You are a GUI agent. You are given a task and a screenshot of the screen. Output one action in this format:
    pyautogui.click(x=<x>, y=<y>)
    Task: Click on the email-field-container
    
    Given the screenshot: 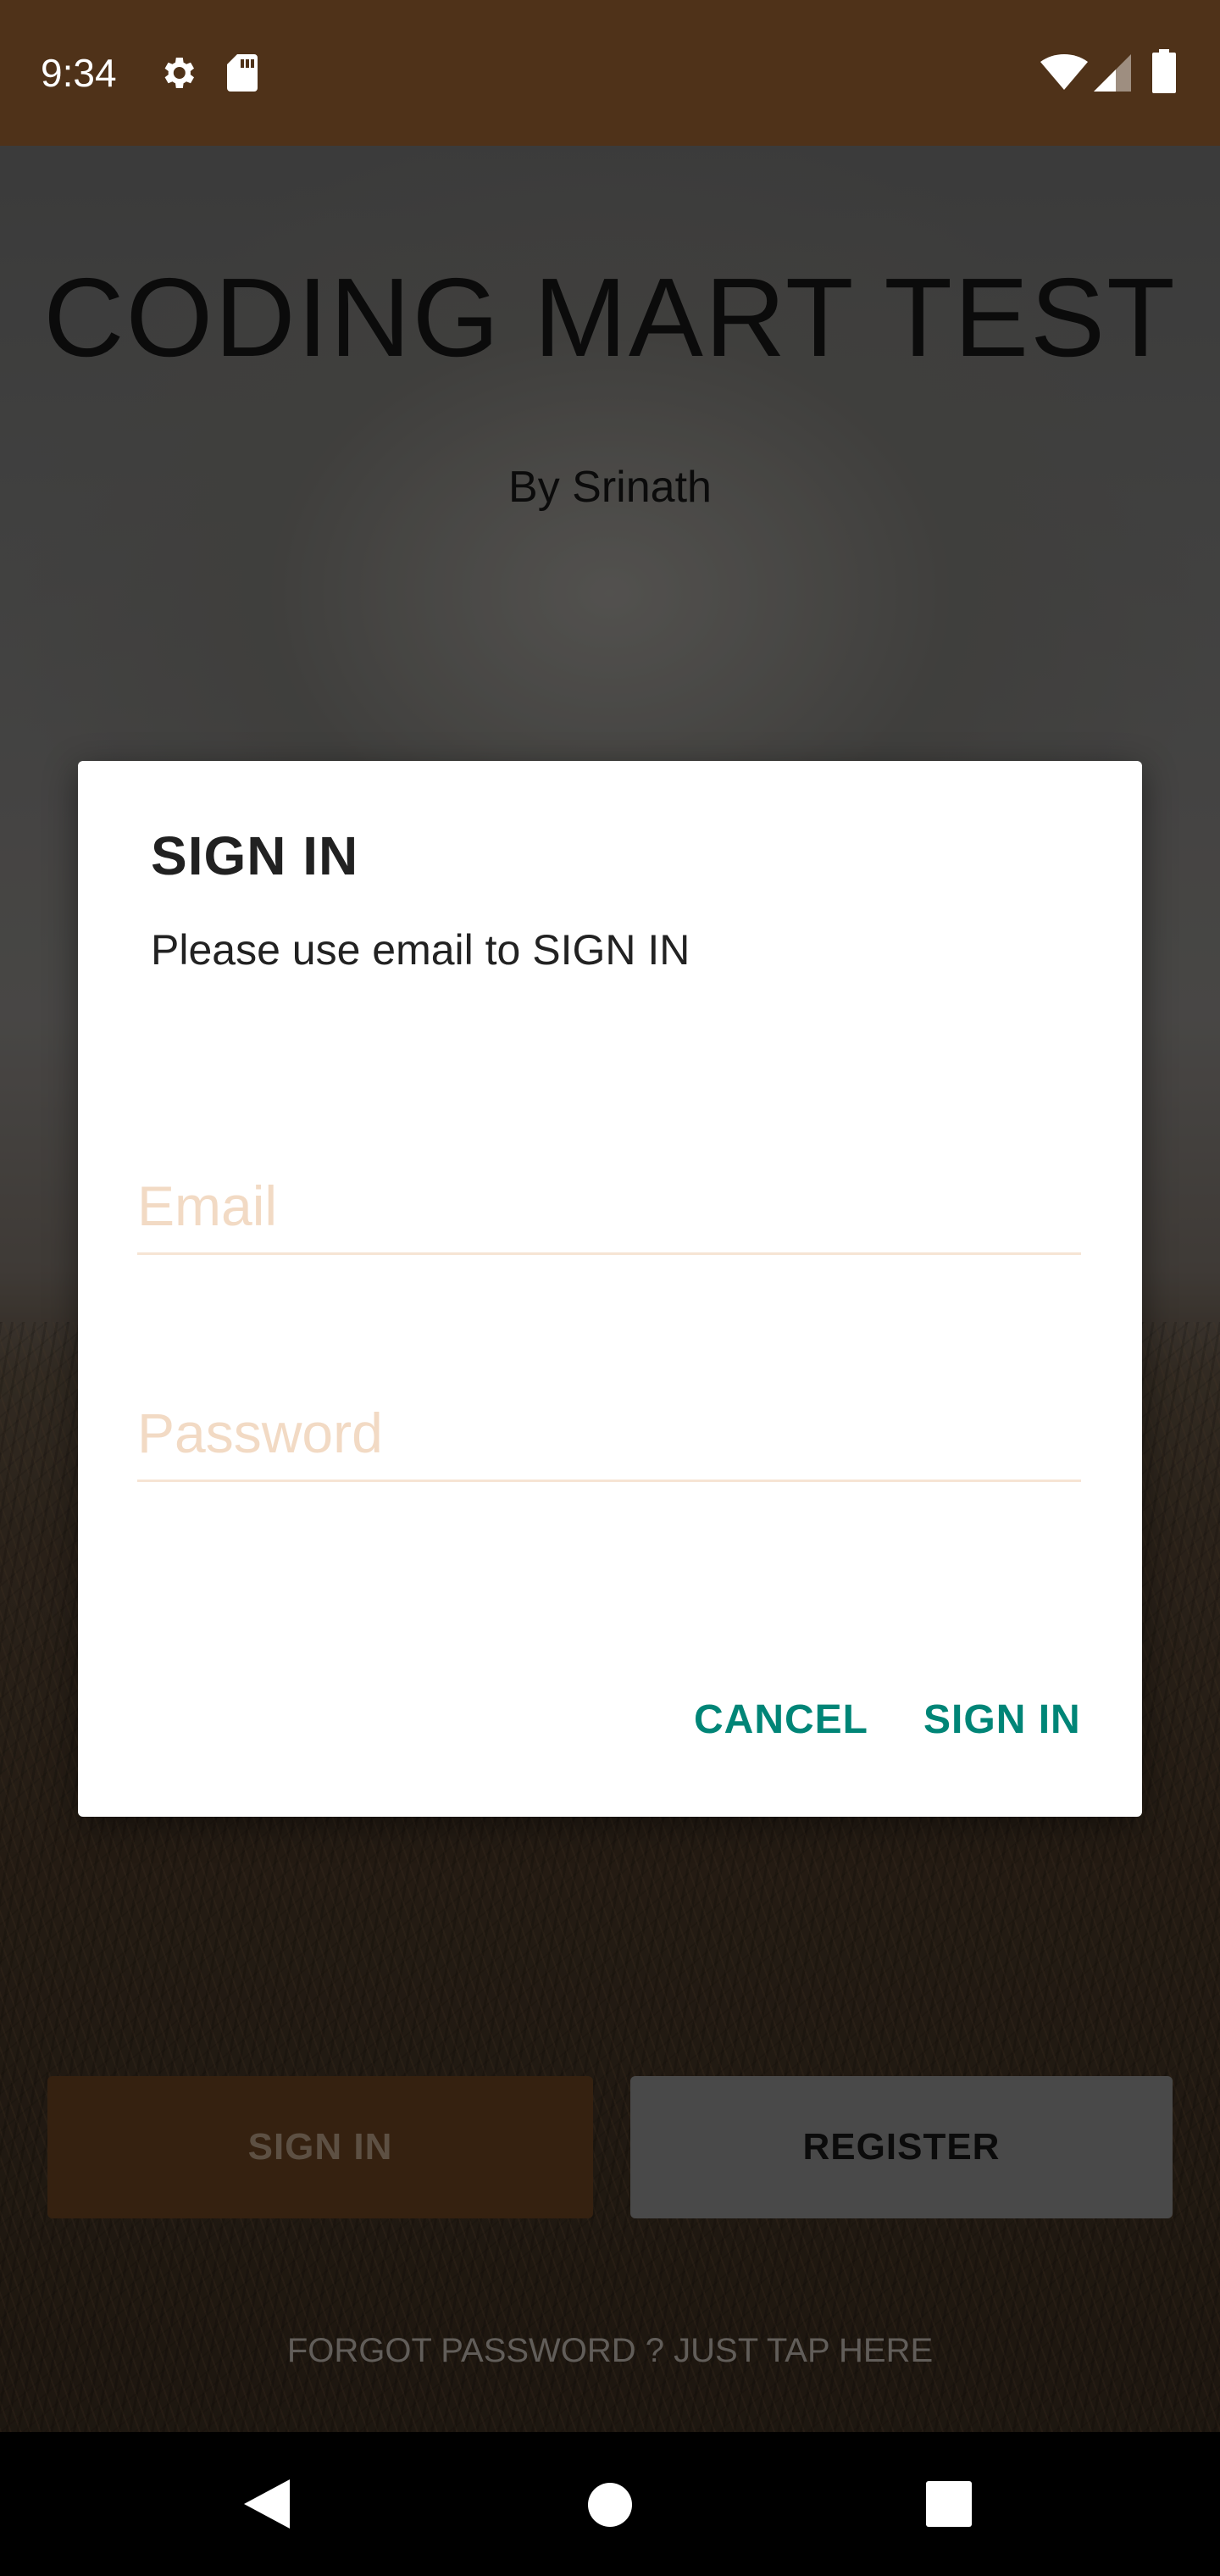 What is the action you would take?
    pyautogui.click(x=609, y=1207)
    